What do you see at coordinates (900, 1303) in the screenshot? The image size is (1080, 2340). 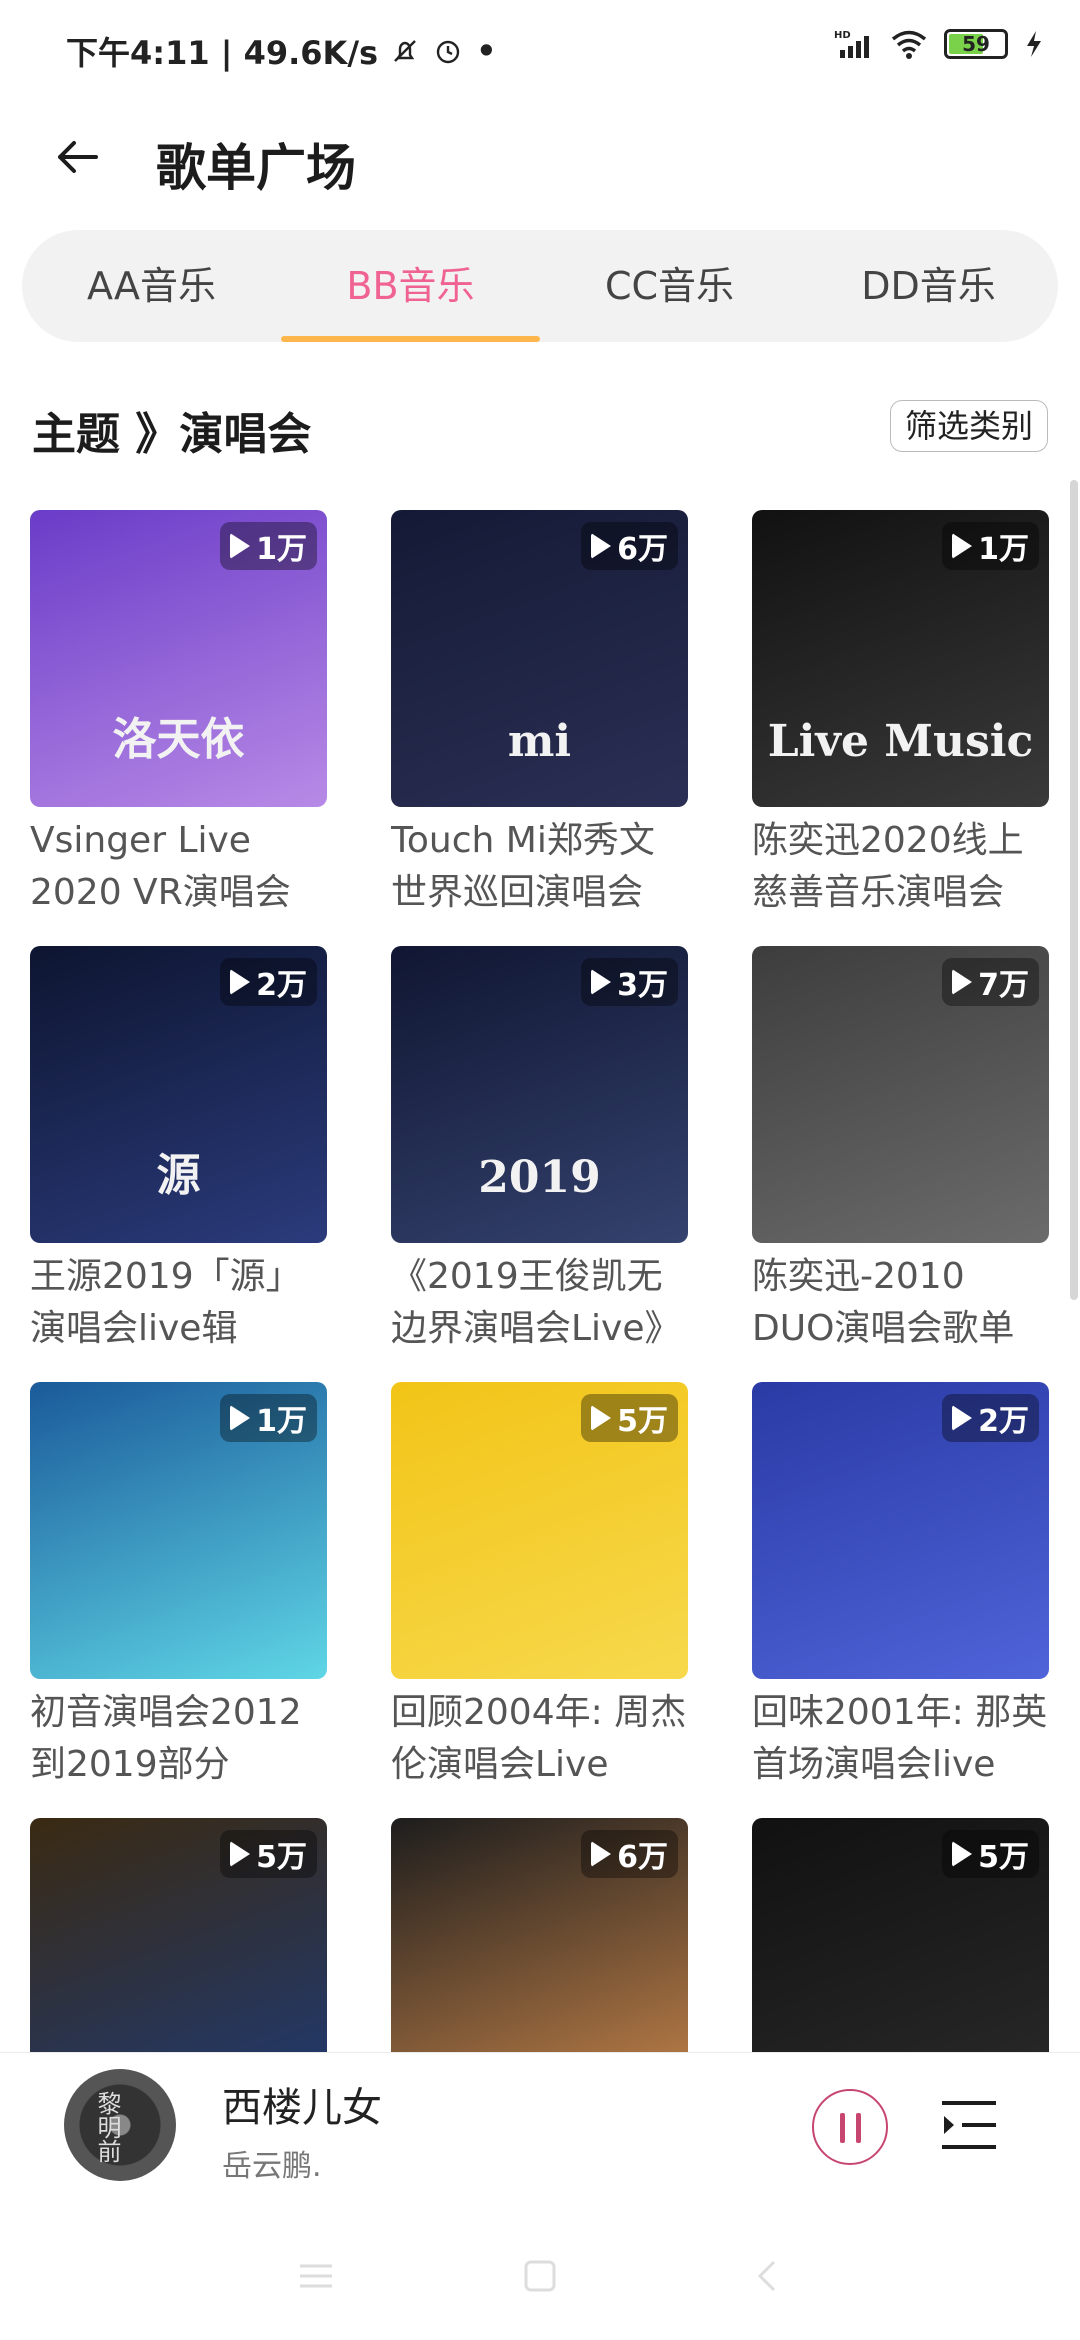 I see `playlist-name: 陈奕迅-2010 DUO演唱会歌单` at bounding box center [900, 1303].